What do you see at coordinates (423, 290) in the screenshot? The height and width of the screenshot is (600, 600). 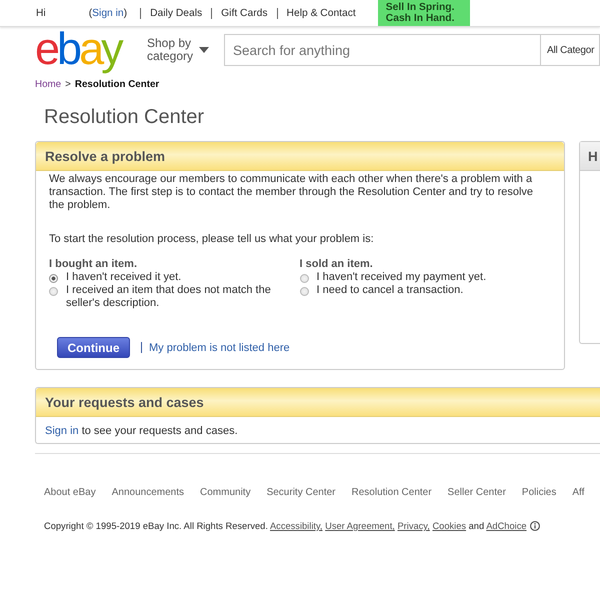 I see `option-label: I need to cancel a transaction.` at bounding box center [423, 290].